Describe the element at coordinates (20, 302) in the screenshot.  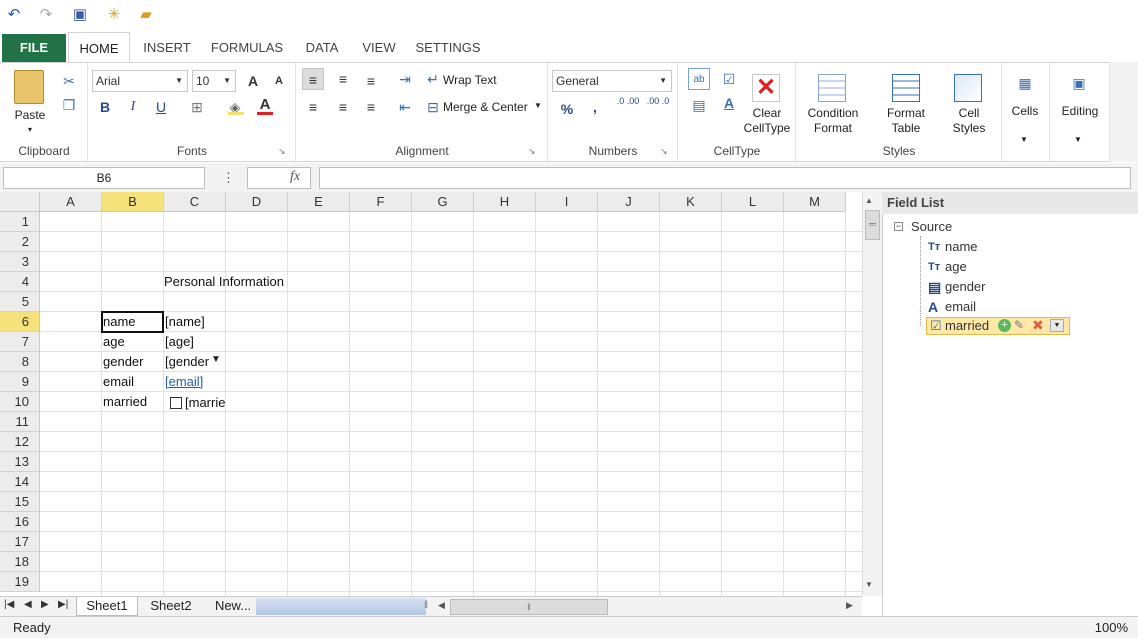
I see `row-header-5: 5` at that location.